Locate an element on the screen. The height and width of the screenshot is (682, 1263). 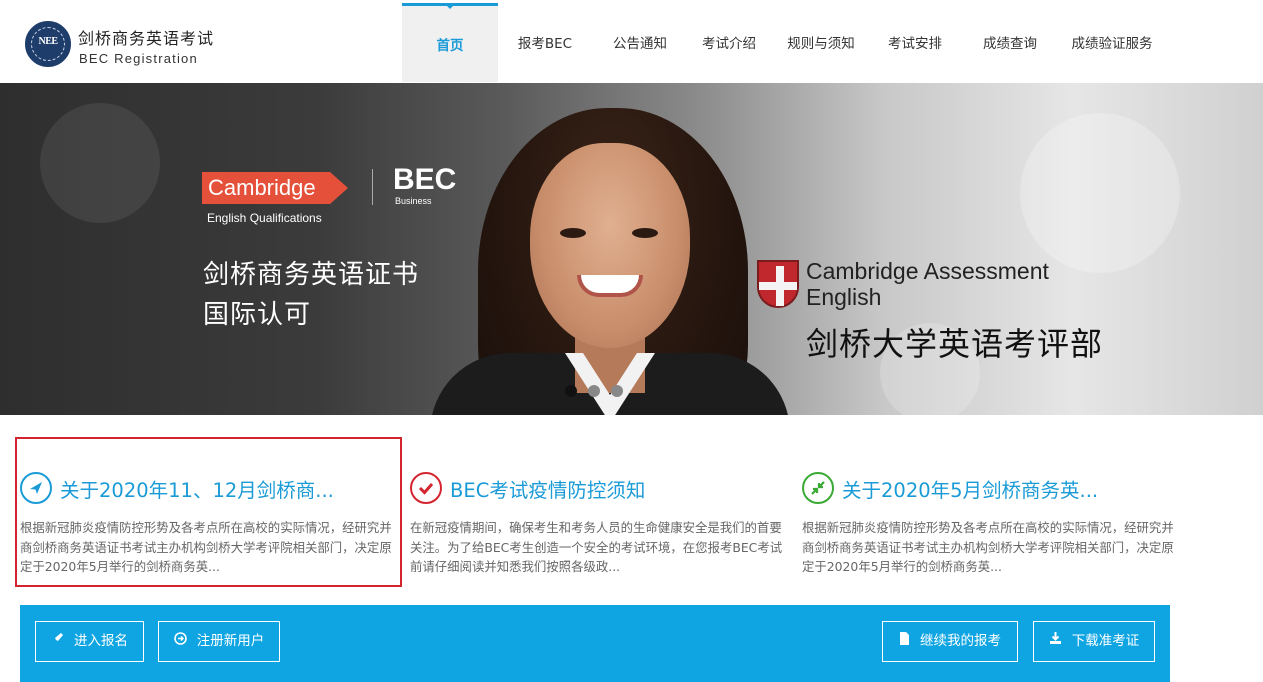
logo-text: NEE is located at coordinates (48, 41).